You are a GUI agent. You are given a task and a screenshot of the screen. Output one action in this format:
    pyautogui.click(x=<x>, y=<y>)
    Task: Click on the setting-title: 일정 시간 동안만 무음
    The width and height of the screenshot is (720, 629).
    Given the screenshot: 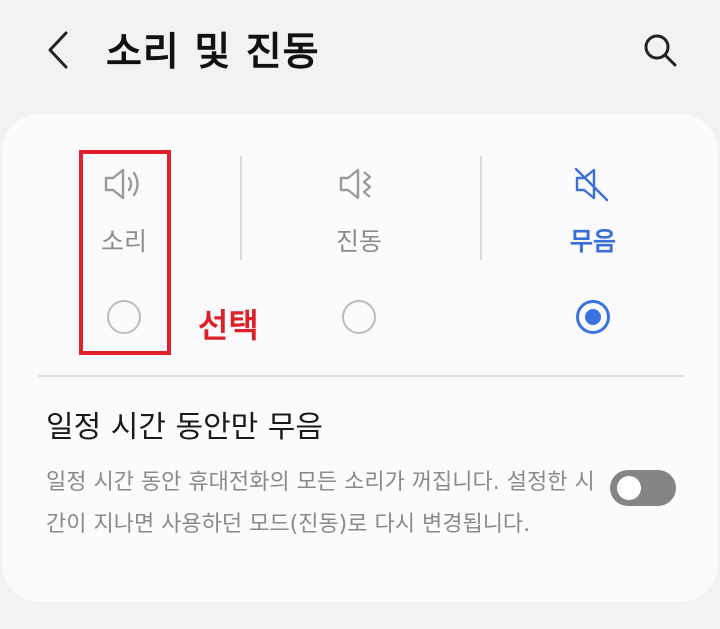 What is the action you would take?
    pyautogui.click(x=185, y=427)
    